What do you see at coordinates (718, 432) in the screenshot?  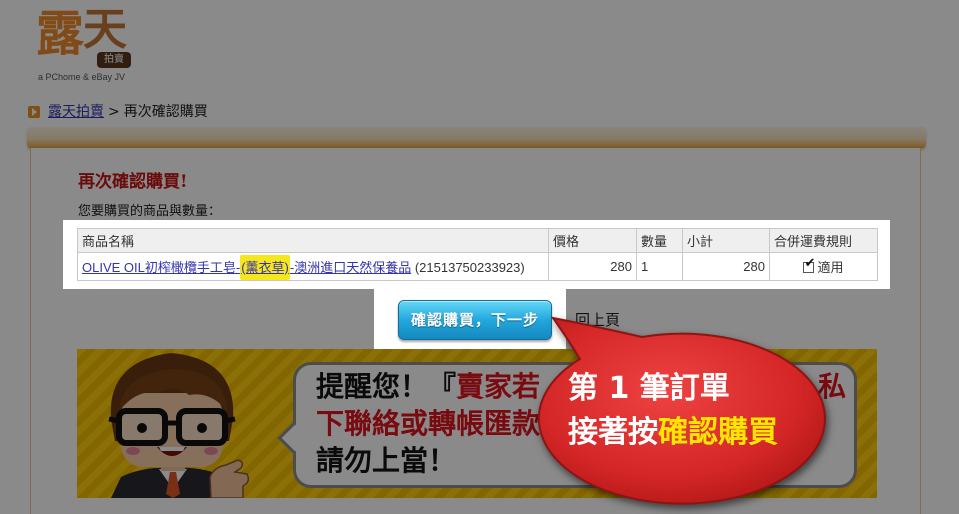 I see `callout-line-2-highlight: 確認購買` at bounding box center [718, 432].